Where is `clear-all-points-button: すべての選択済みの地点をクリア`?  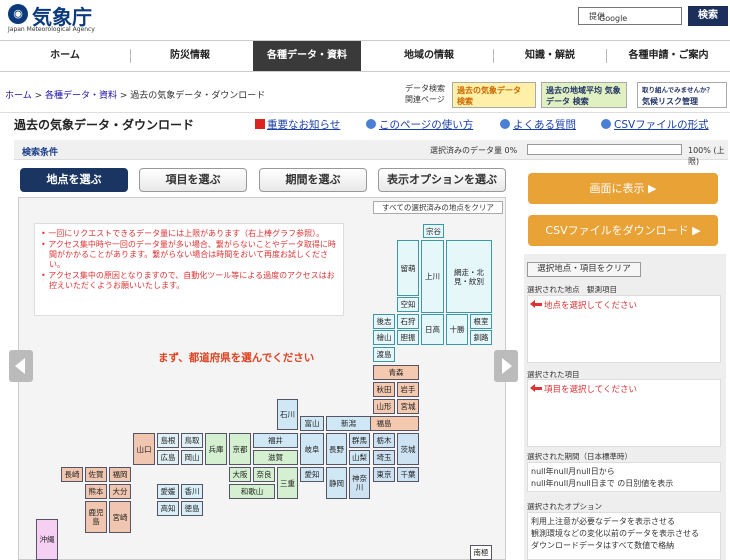
clear-all-points-button: すべての選択済みの地点をクリア is located at coordinates (438, 207).